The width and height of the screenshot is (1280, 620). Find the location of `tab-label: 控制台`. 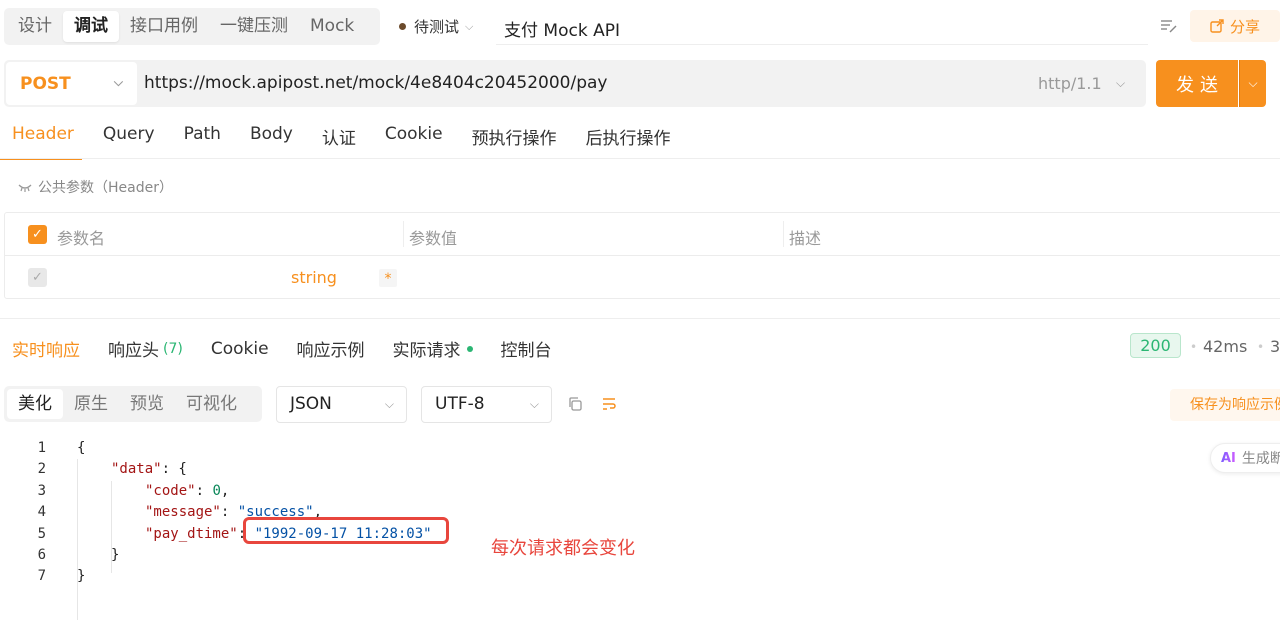

tab-label: 控制台 is located at coordinates (526, 351).